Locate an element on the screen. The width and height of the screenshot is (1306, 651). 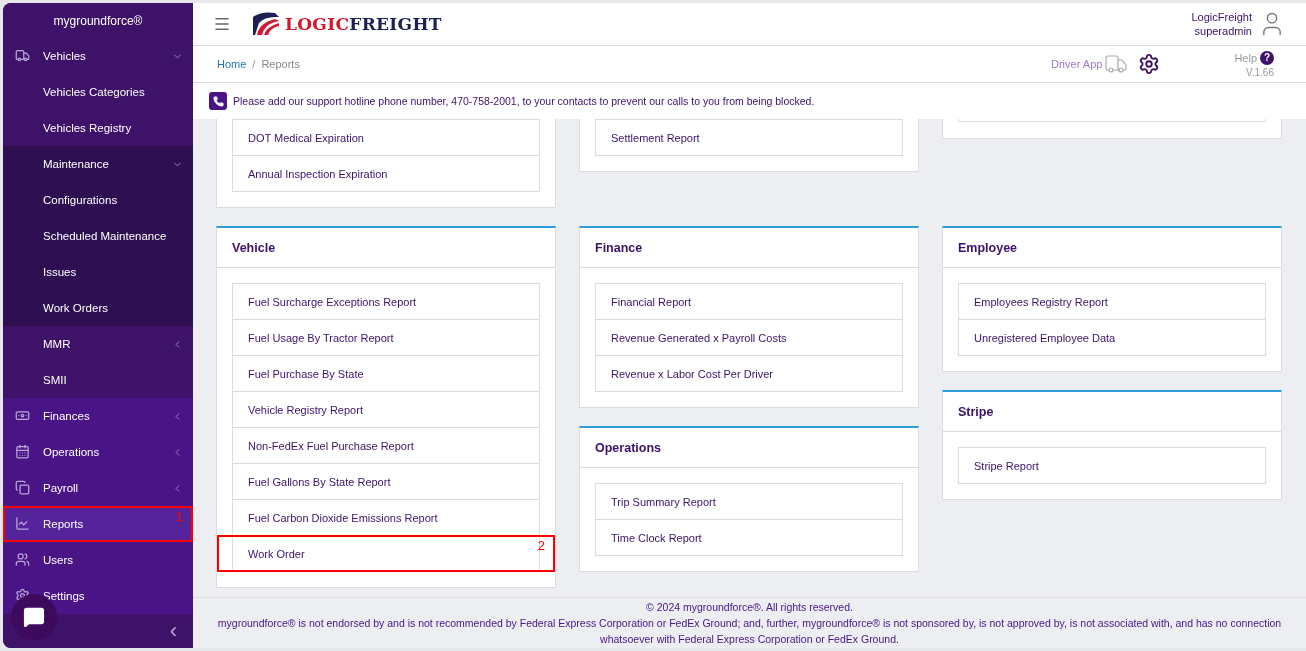
card-title: Stripe is located at coordinates (1112, 412).